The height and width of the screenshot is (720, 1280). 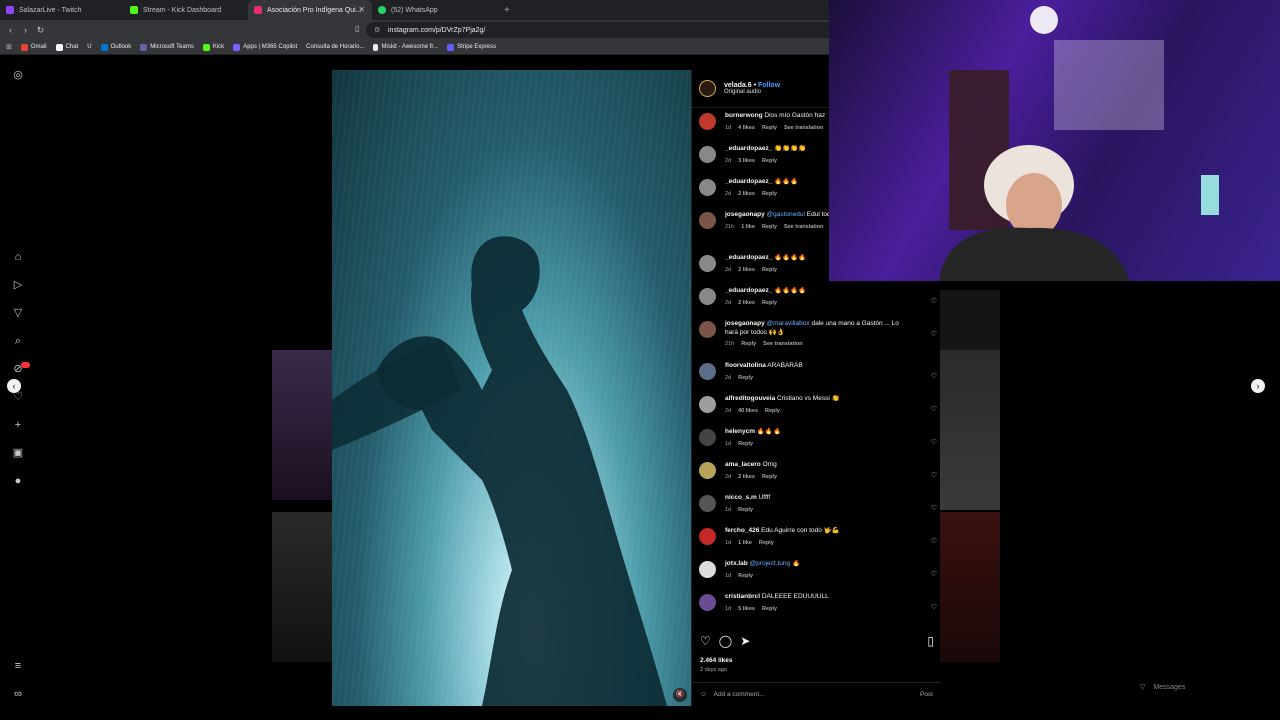 I want to click on comment-likes: 3 likes, so click(x=746, y=161).